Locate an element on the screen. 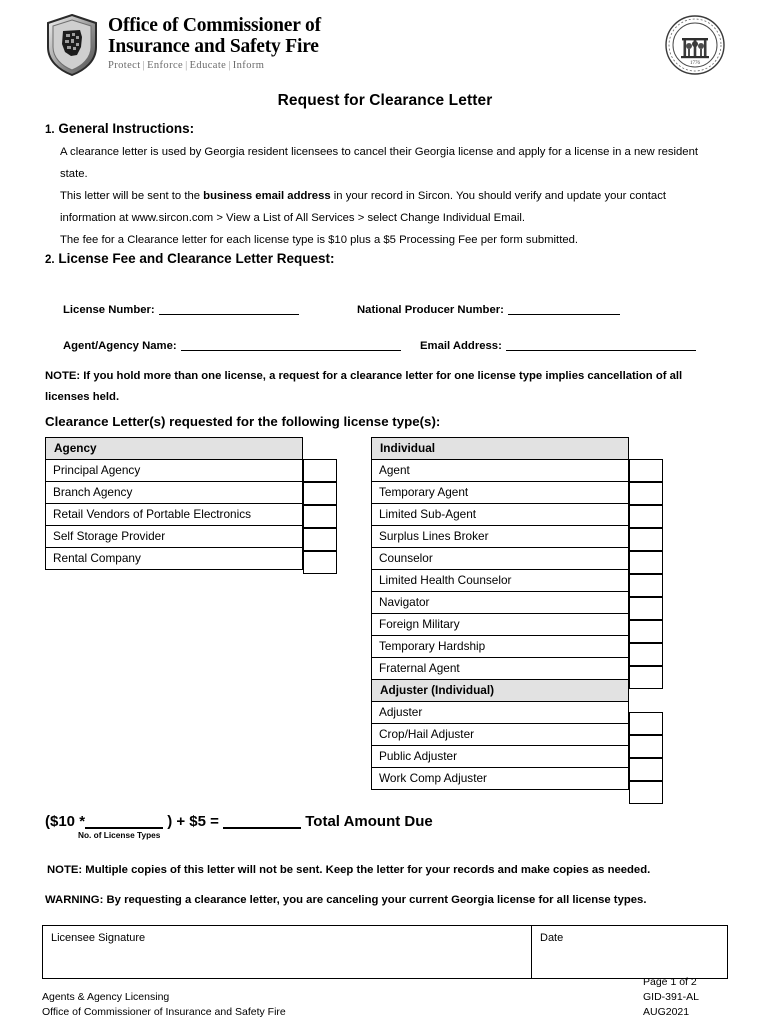  table-row: Fraternal Agent is located at coordinates (500, 668).